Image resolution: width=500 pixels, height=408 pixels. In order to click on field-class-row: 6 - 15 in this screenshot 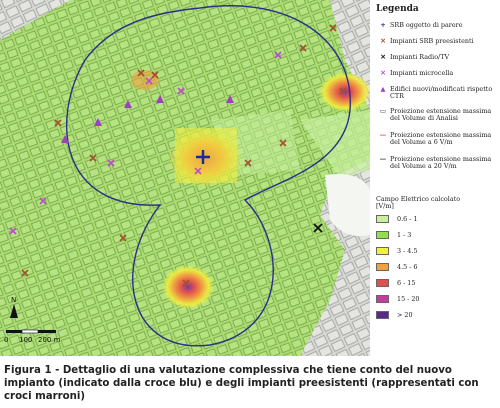, I will do `click(436, 282)`.